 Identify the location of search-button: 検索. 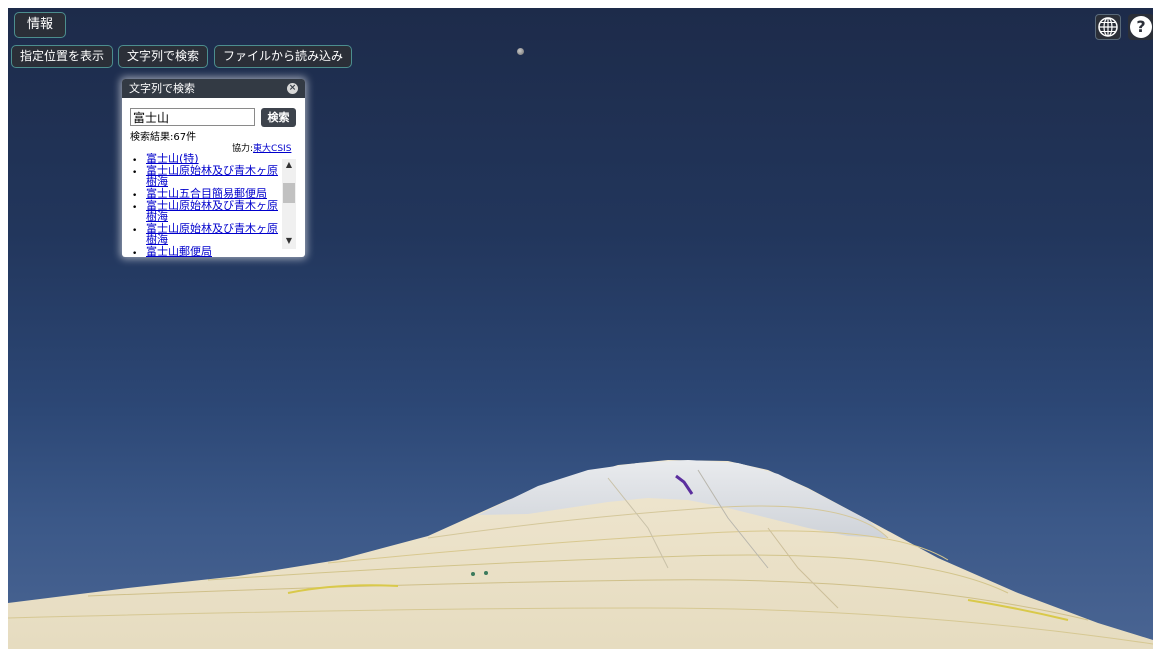
(278, 117).